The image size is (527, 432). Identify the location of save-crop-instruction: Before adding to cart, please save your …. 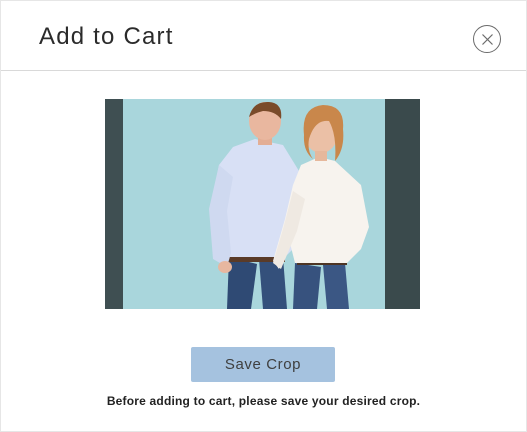
(263, 401).